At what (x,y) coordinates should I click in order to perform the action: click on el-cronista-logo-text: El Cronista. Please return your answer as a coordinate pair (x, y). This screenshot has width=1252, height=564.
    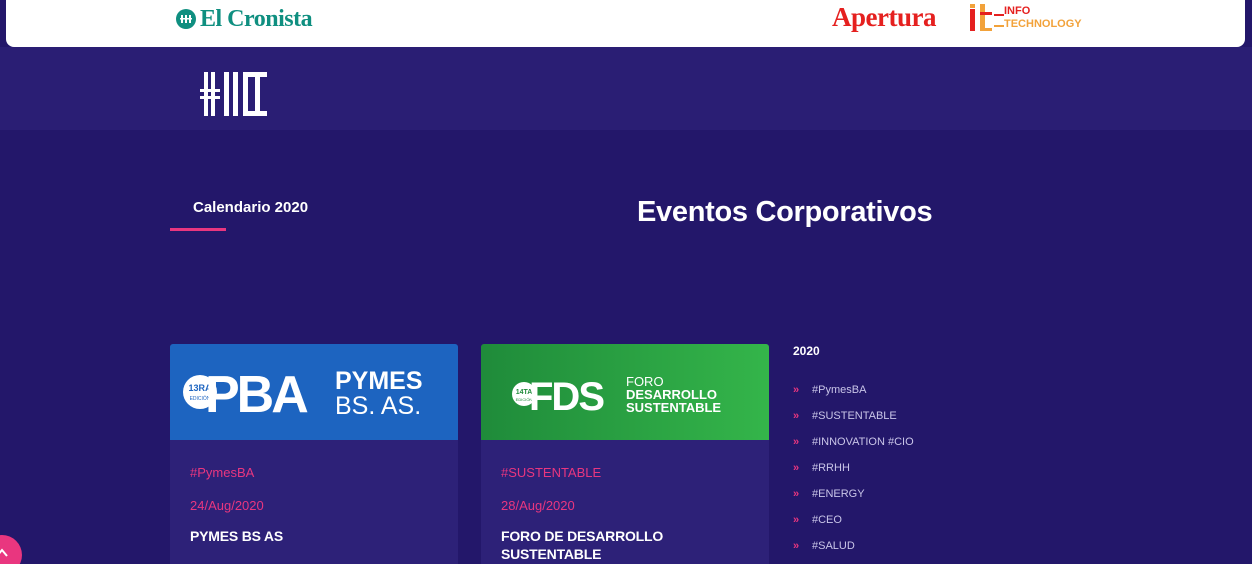
    Looking at the image, I should click on (256, 18).